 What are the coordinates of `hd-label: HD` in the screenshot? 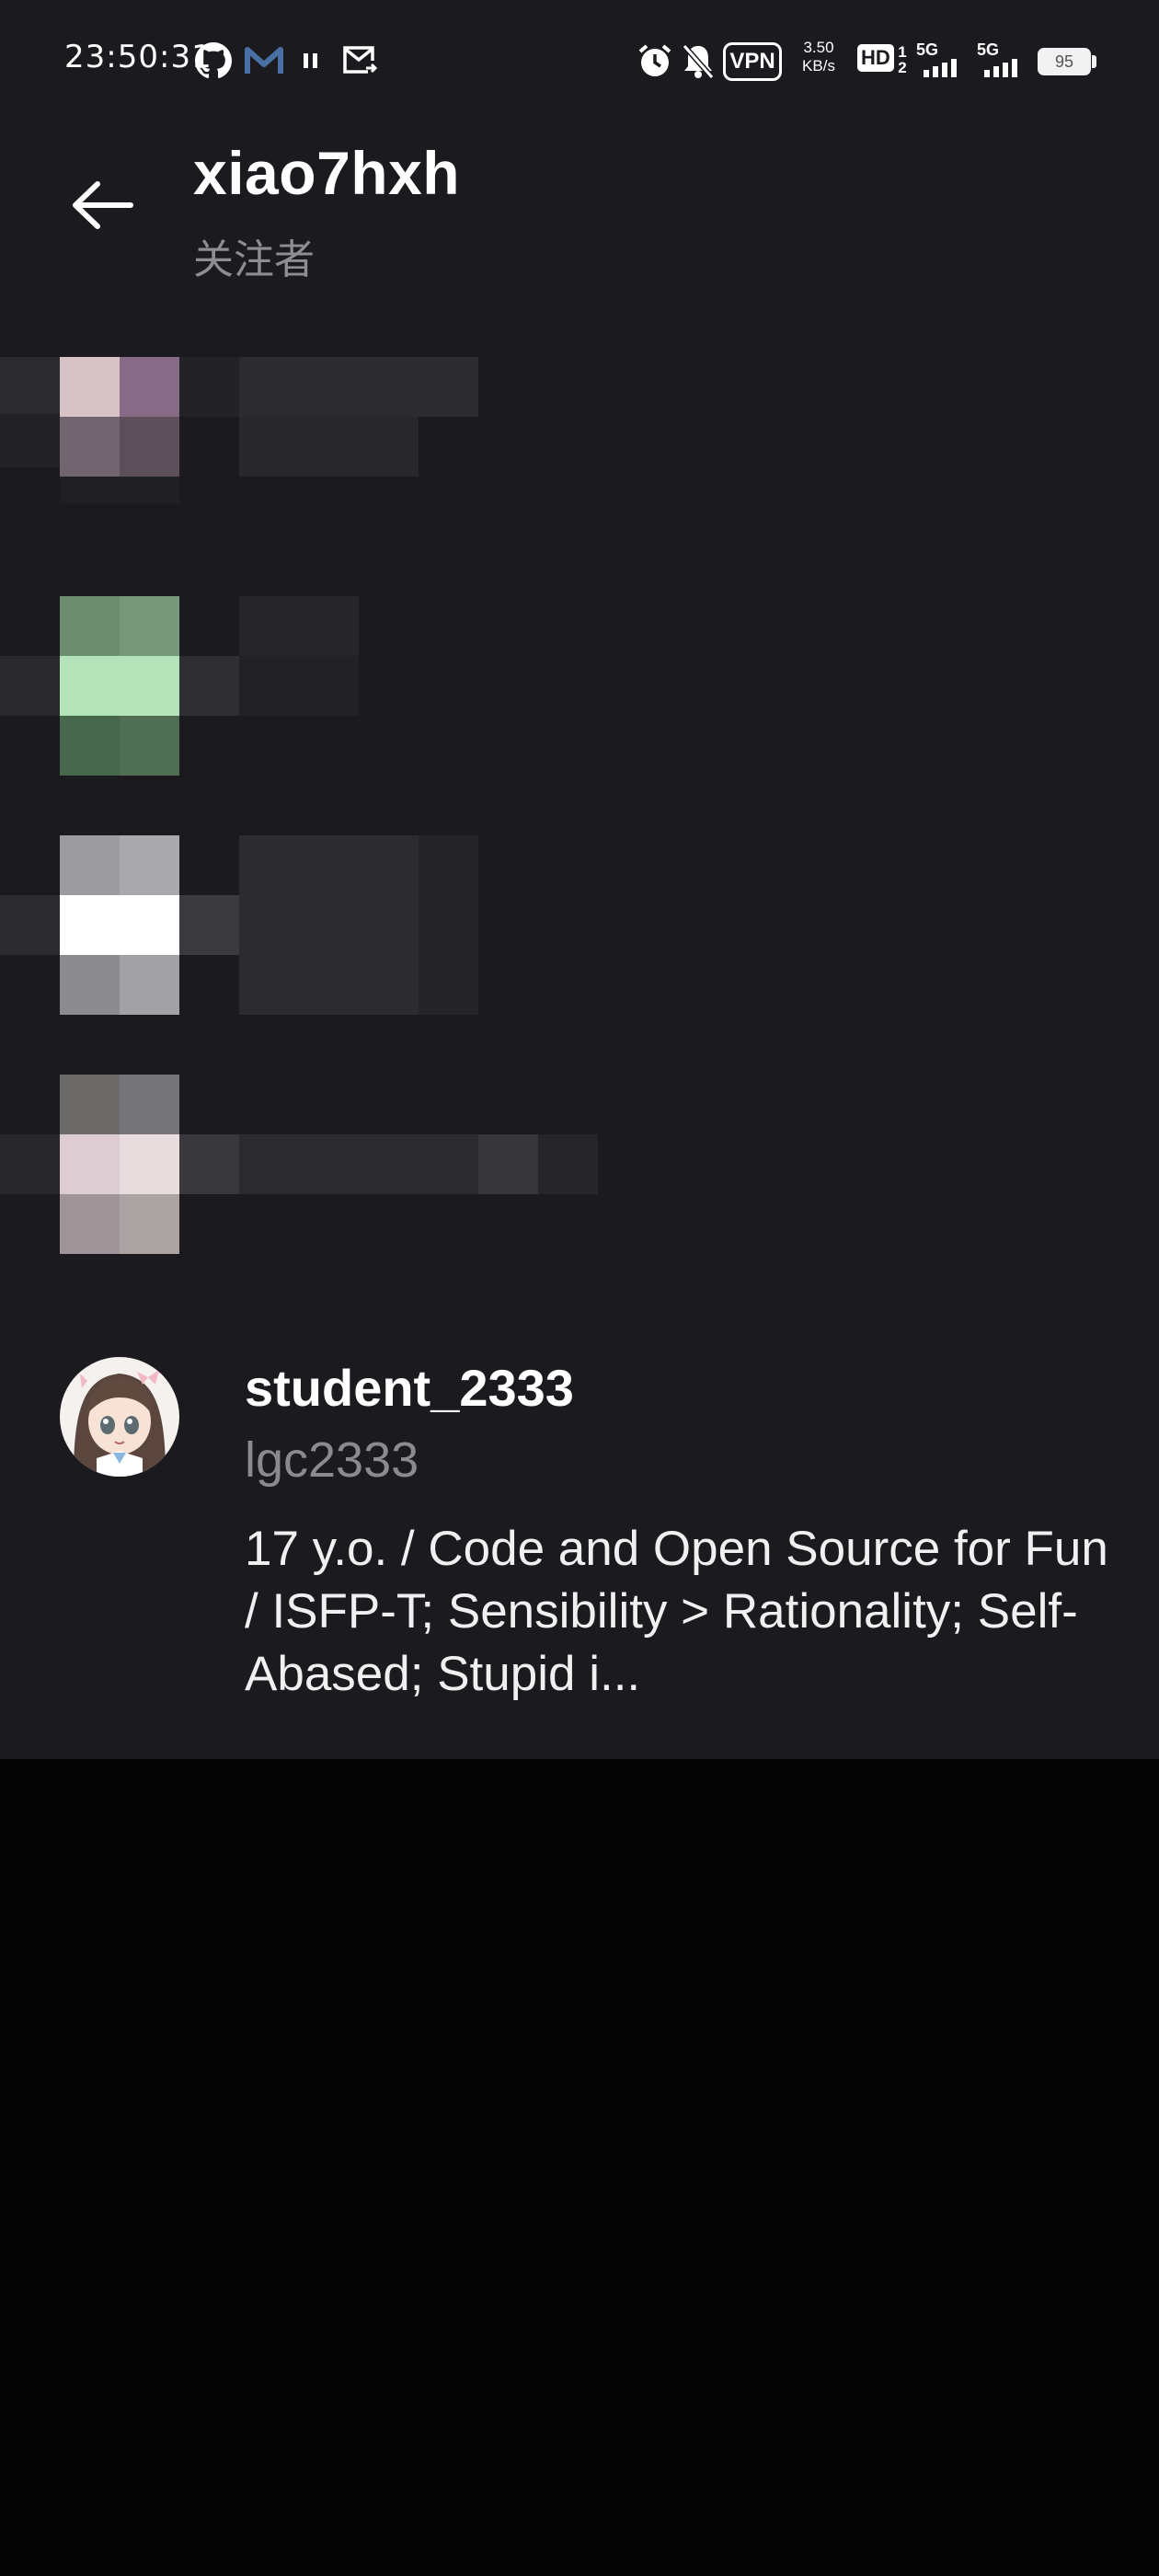 It's located at (875, 58).